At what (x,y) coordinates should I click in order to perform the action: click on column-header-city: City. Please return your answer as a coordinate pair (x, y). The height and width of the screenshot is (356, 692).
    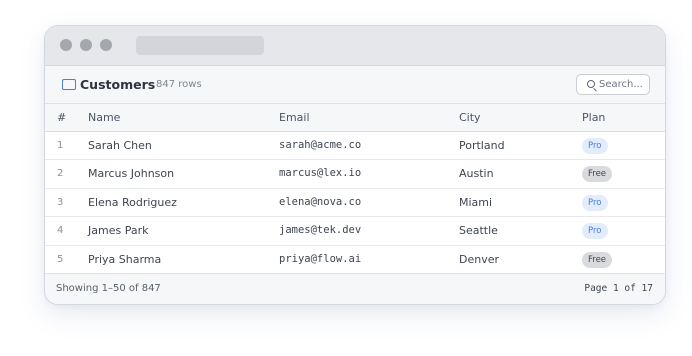
    Looking at the image, I should click on (470, 117).